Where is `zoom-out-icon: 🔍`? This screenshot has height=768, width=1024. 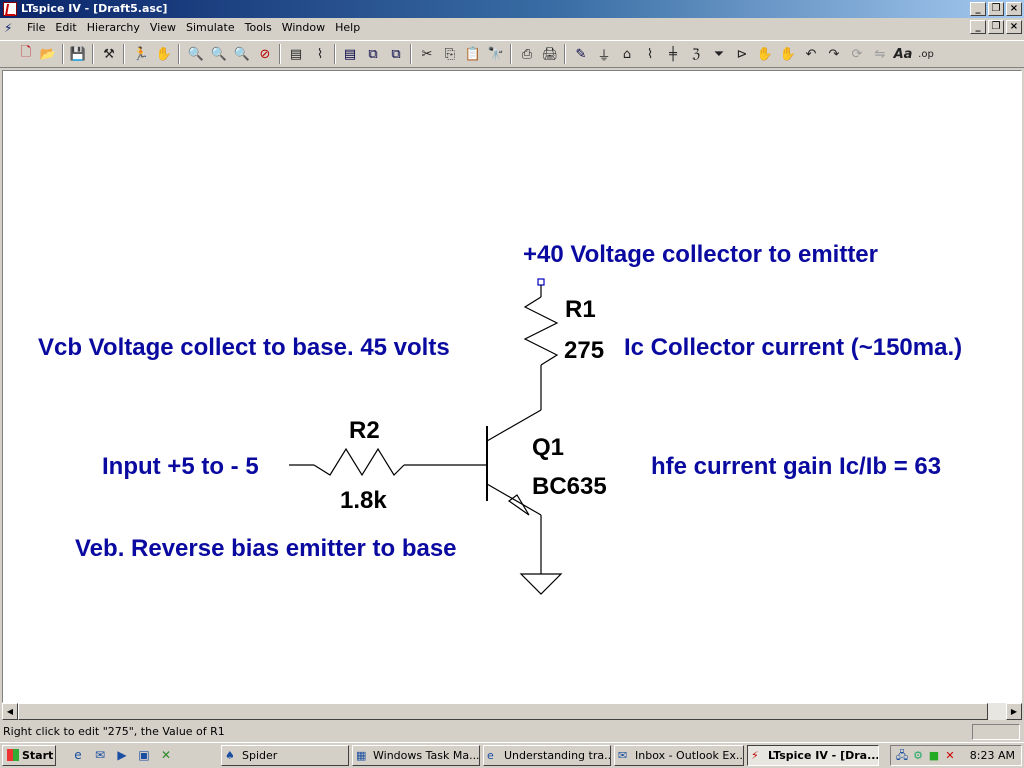 zoom-out-icon: 🔍 is located at coordinates (242, 54).